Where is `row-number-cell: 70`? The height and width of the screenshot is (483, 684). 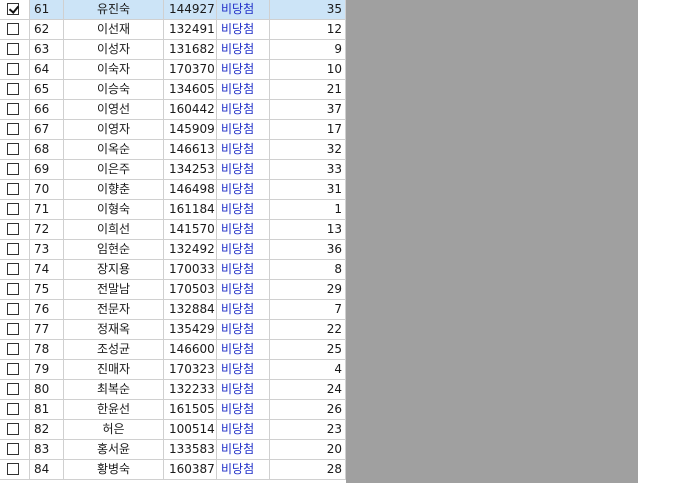 row-number-cell: 70 is located at coordinates (47, 190).